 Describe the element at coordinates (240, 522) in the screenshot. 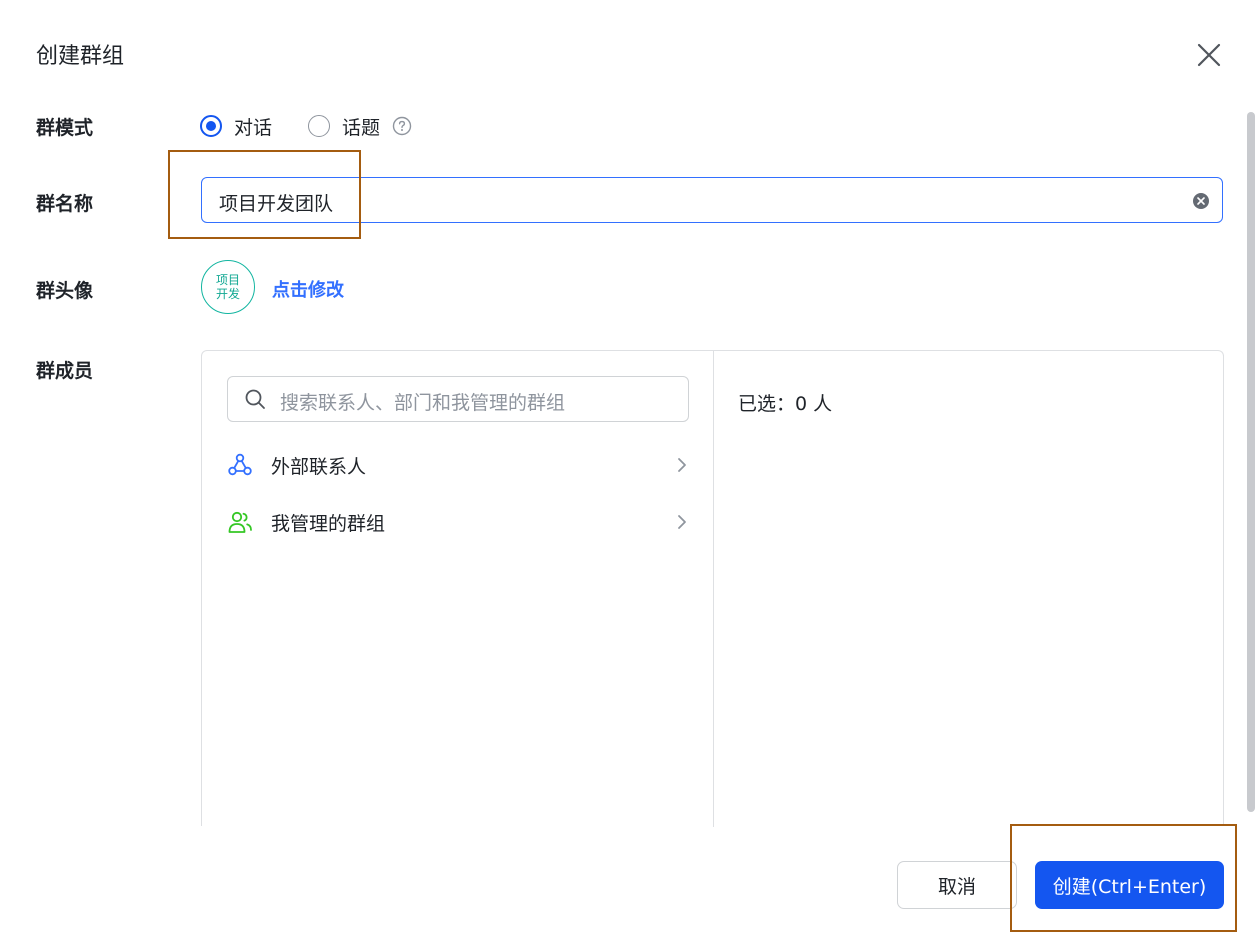

I see `group-icon` at that location.